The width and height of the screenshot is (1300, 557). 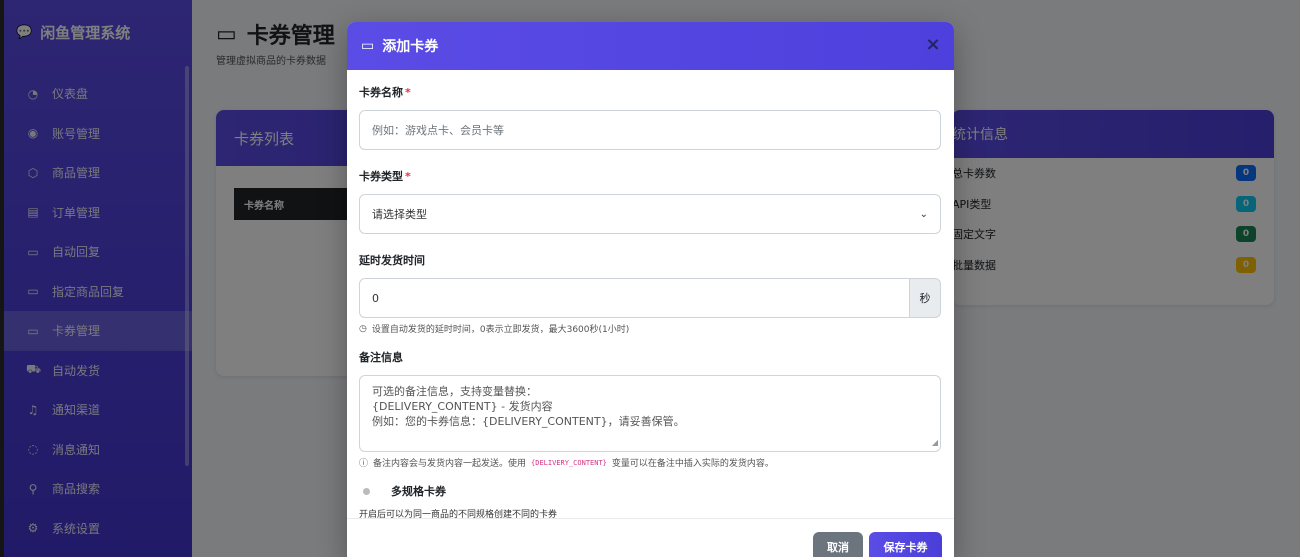 What do you see at coordinates (933, 45) in the screenshot?
I see `close-icon: ×` at bounding box center [933, 45].